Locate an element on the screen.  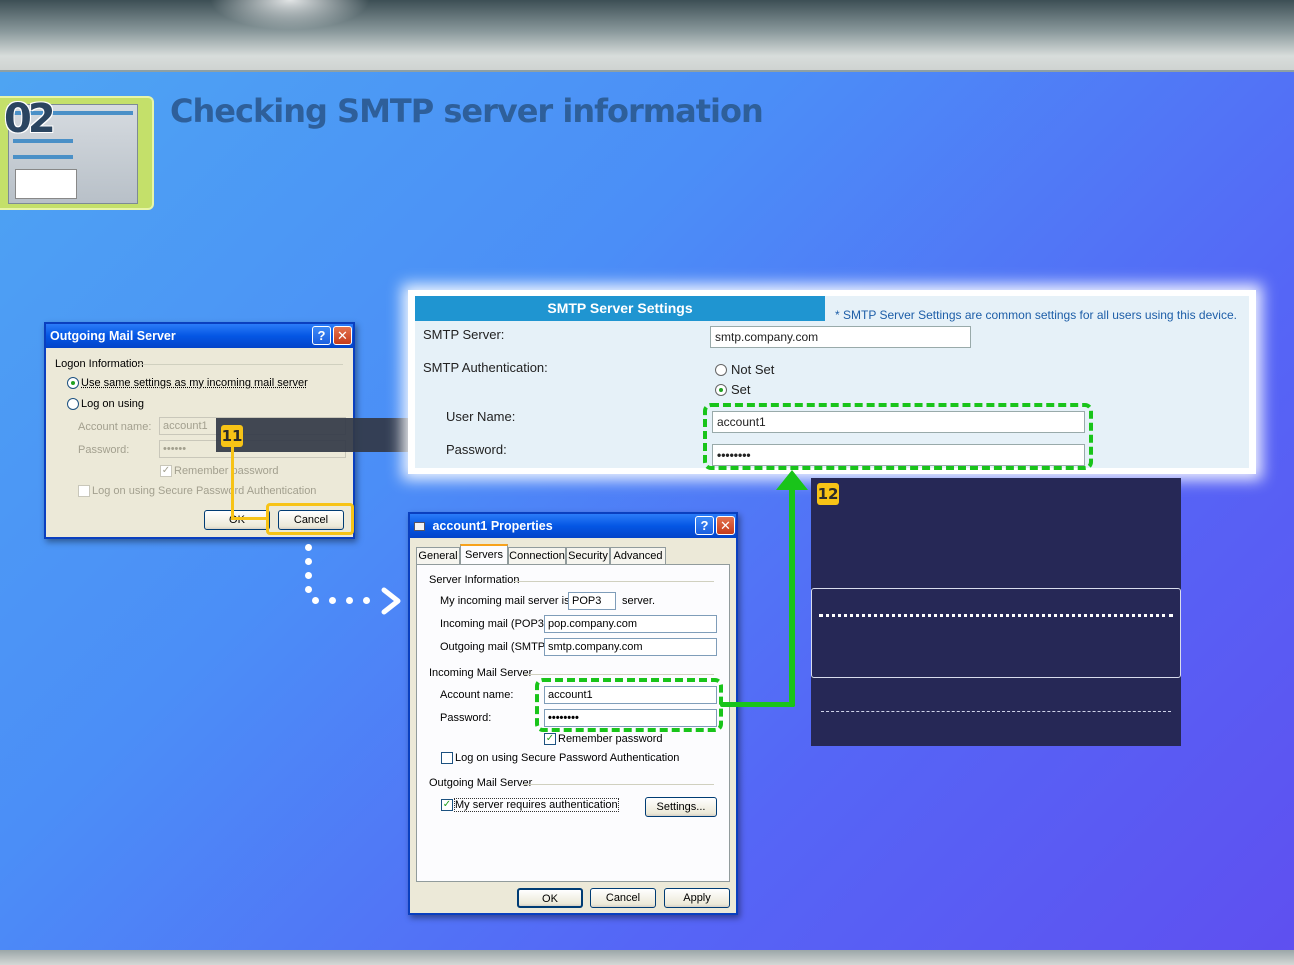
credentials-highlight is located at coordinates (629, 705).